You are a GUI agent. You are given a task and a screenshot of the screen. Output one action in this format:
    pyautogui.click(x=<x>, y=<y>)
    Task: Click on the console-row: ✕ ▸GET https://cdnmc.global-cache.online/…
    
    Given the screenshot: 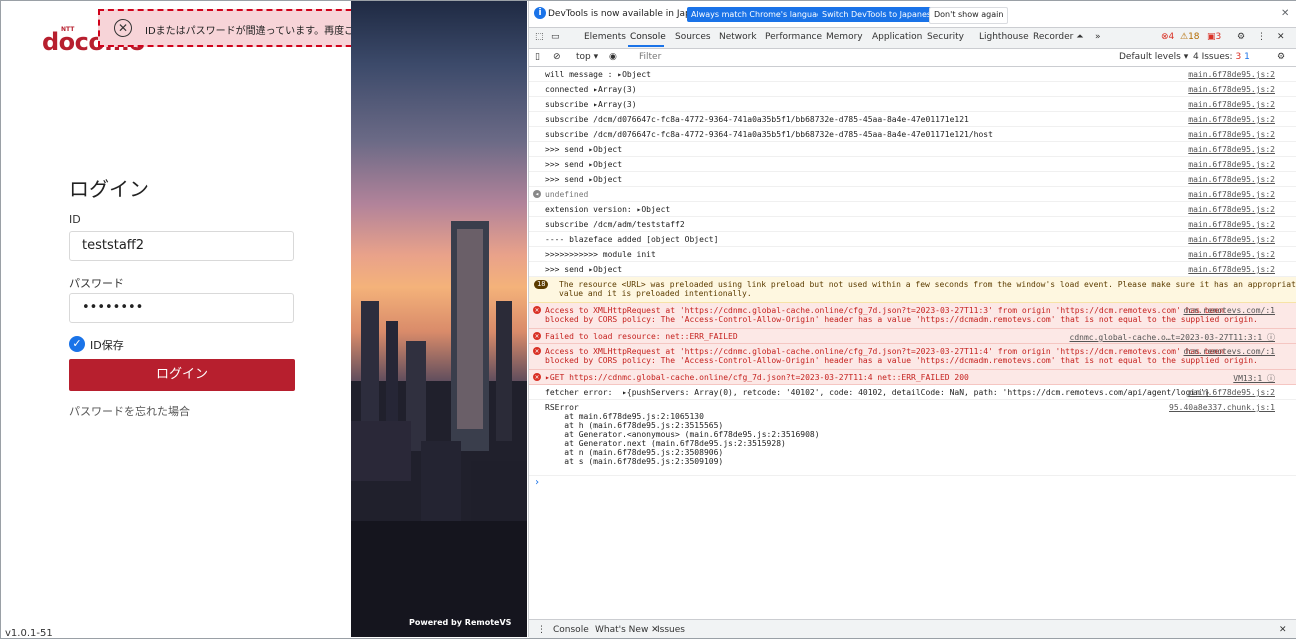 What is the action you would take?
    pyautogui.click(x=912, y=377)
    